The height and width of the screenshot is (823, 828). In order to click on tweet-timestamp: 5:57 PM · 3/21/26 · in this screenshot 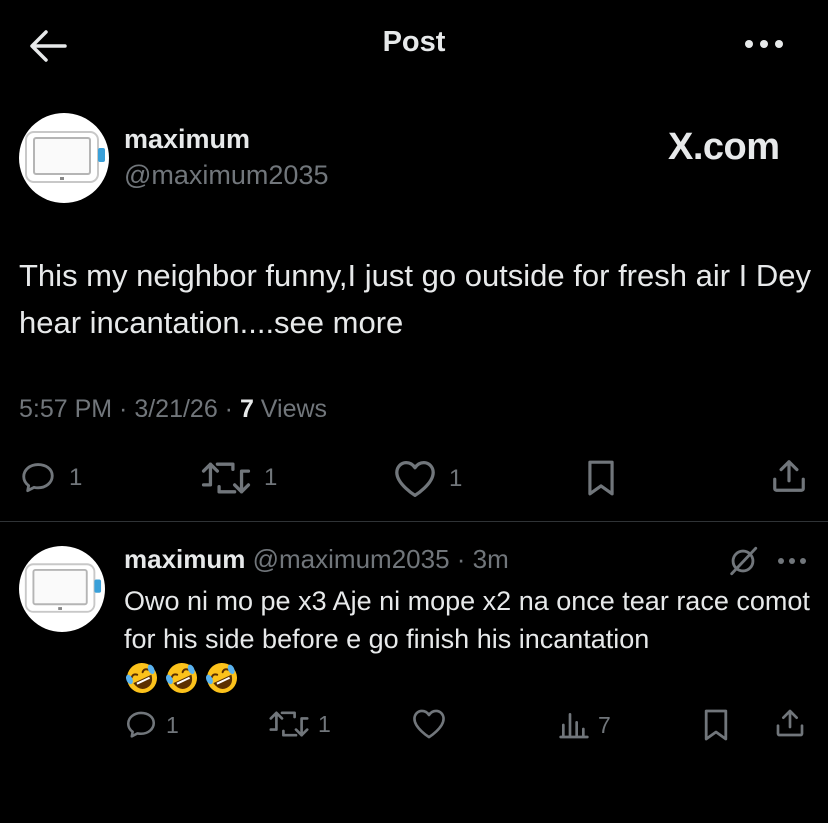, I will do `click(129, 409)`.